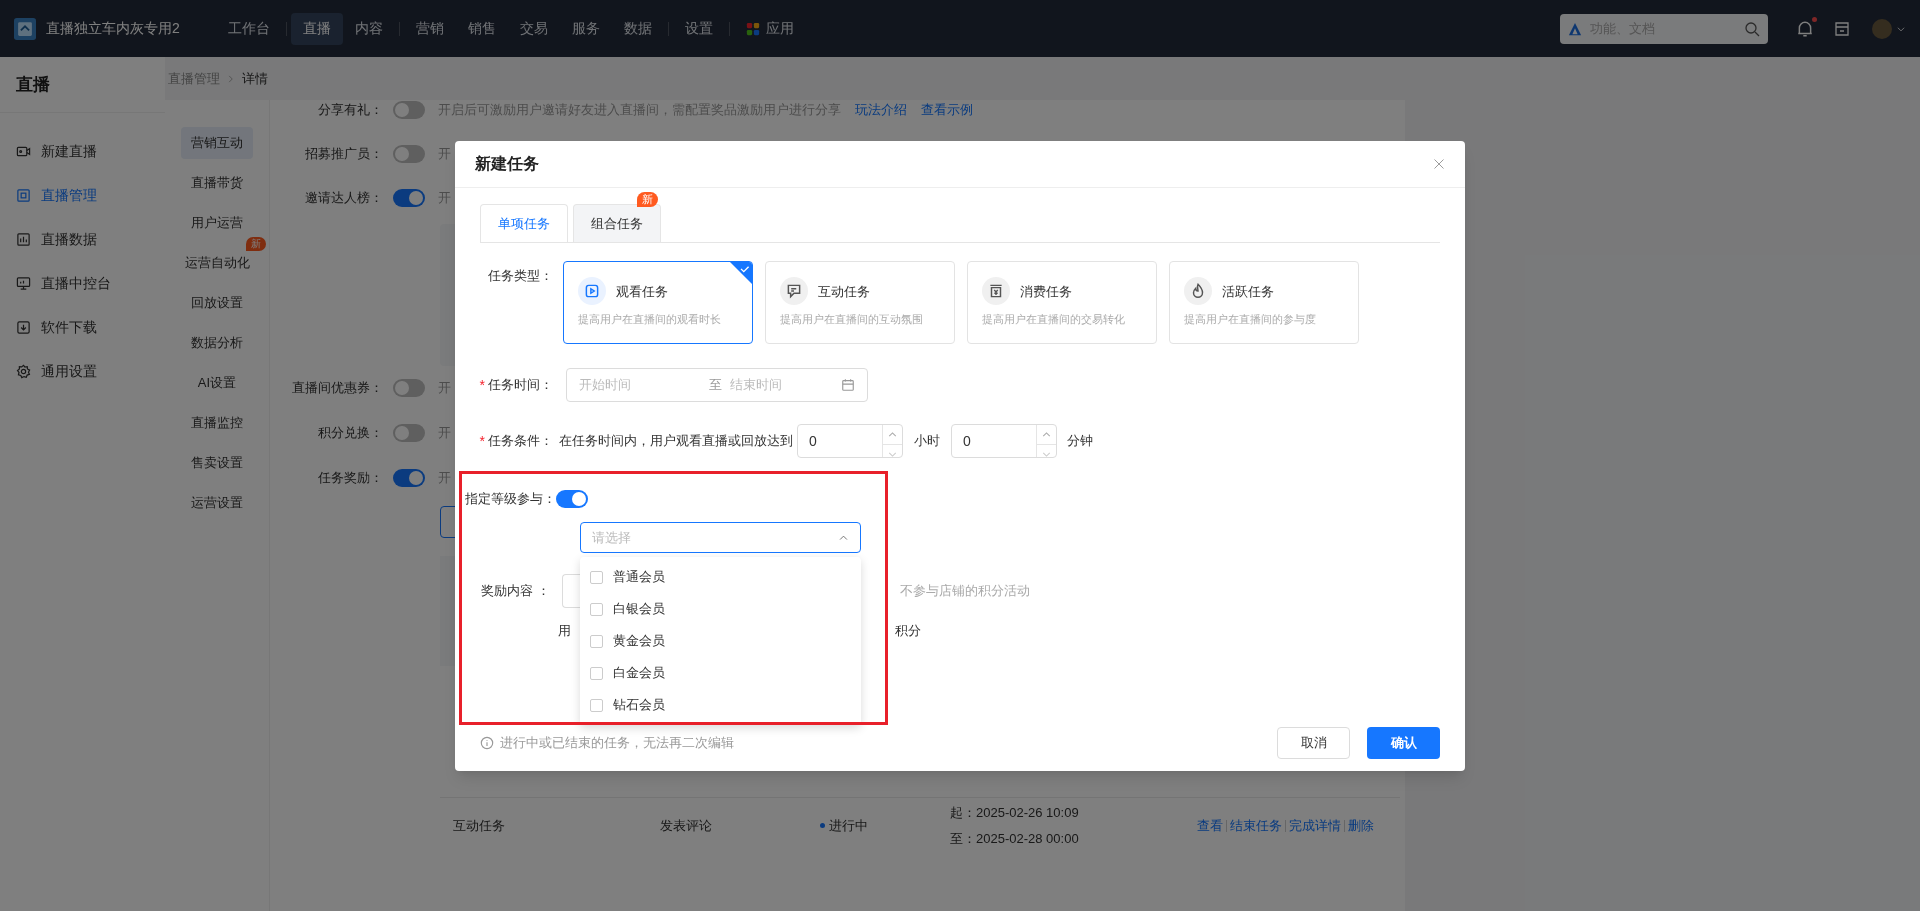 The image size is (1920, 911). Describe the element at coordinates (350, 110) in the screenshot. I see `setting-label: 分享有礼：` at that location.